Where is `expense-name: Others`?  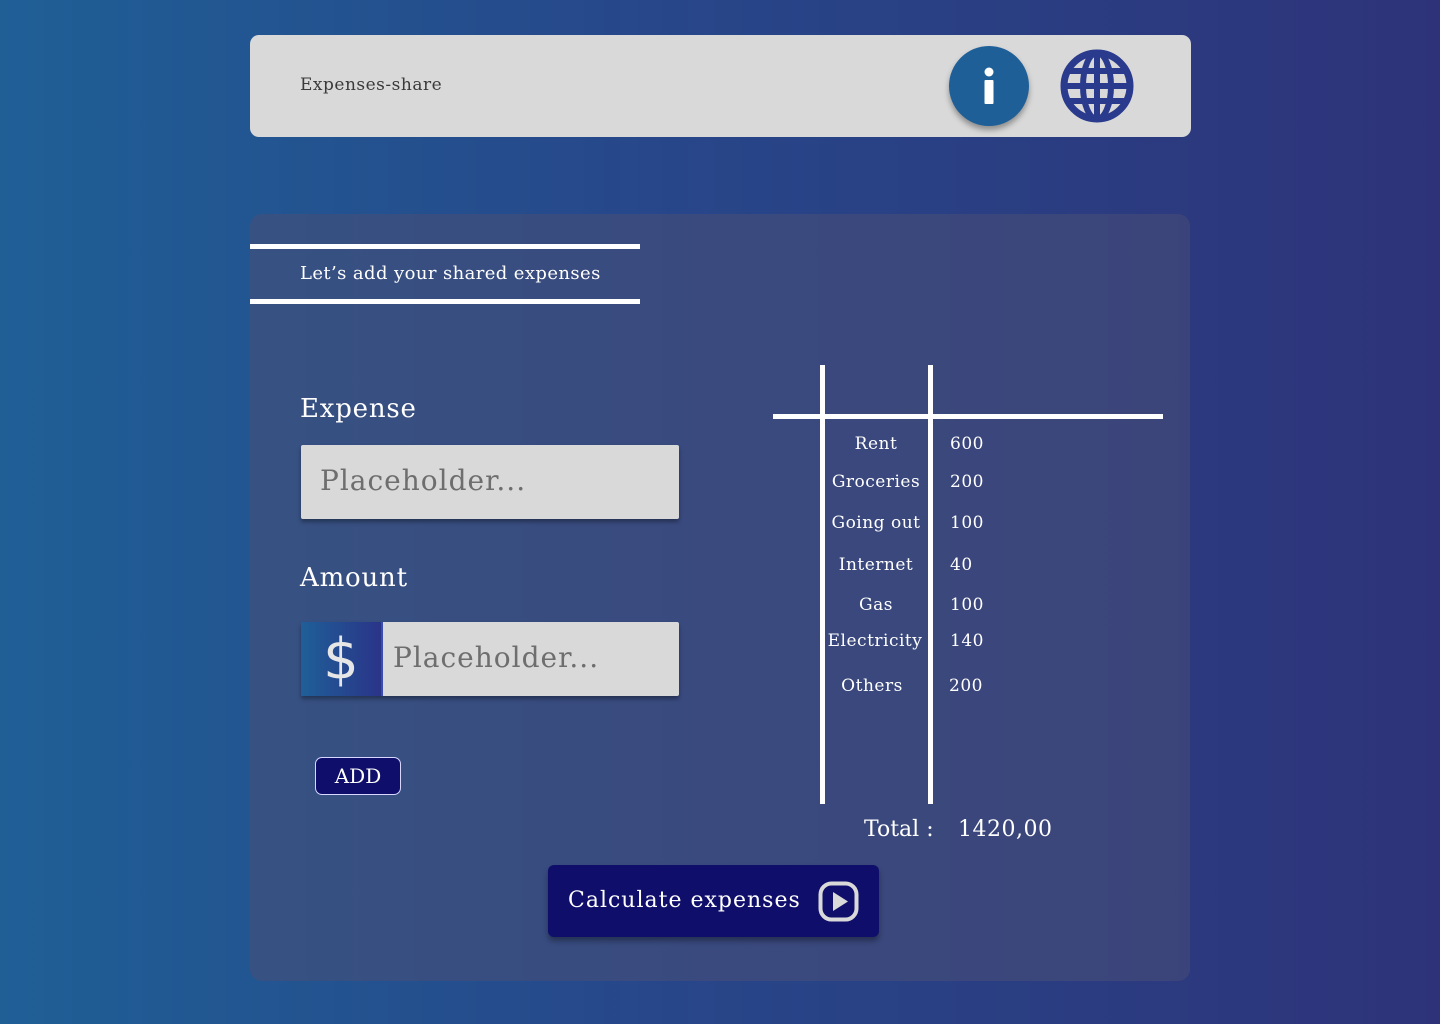
expense-name: Others is located at coordinates (872, 686).